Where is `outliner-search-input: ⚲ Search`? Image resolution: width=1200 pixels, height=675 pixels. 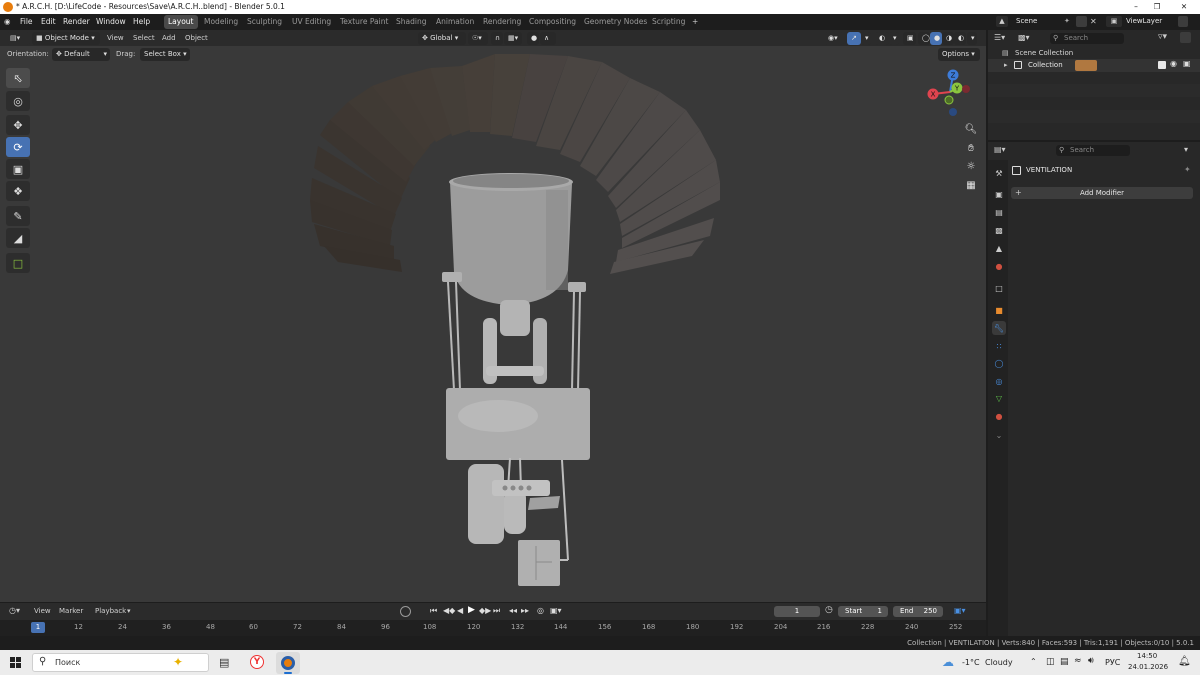
outliner-search-input: ⚲ Search is located at coordinates (1087, 38).